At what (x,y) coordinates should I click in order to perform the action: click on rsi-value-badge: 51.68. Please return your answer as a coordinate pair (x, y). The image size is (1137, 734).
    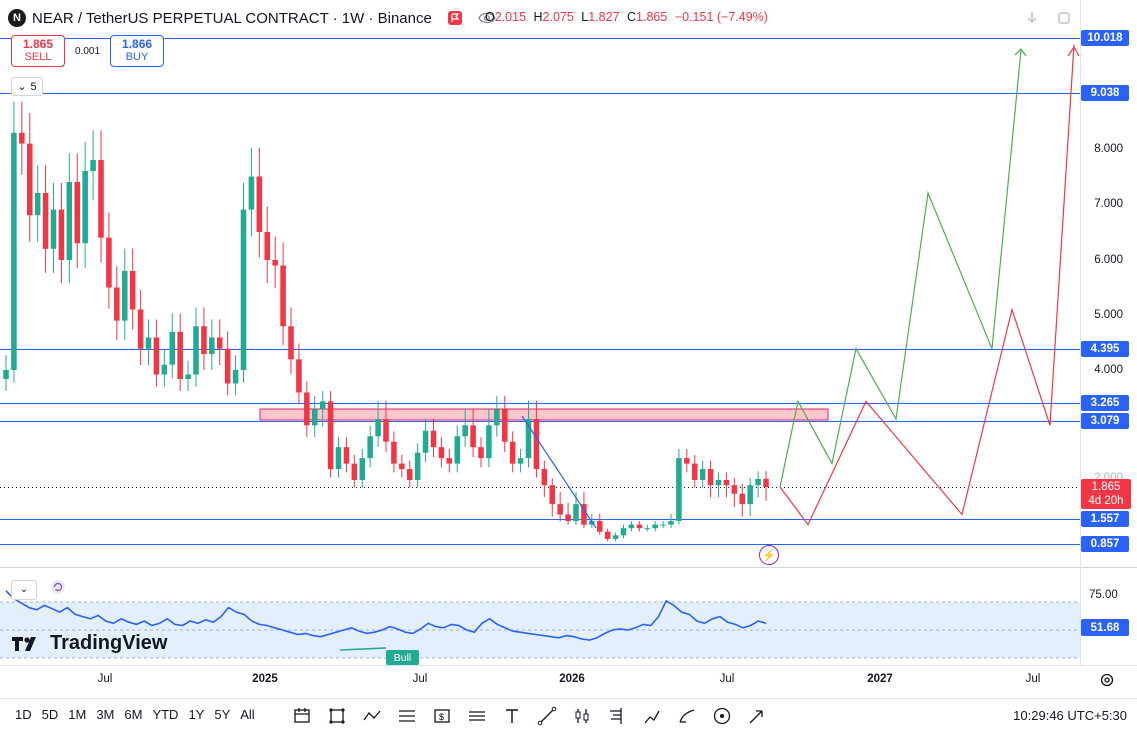
    Looking at the image, I should click on (1105, 627).